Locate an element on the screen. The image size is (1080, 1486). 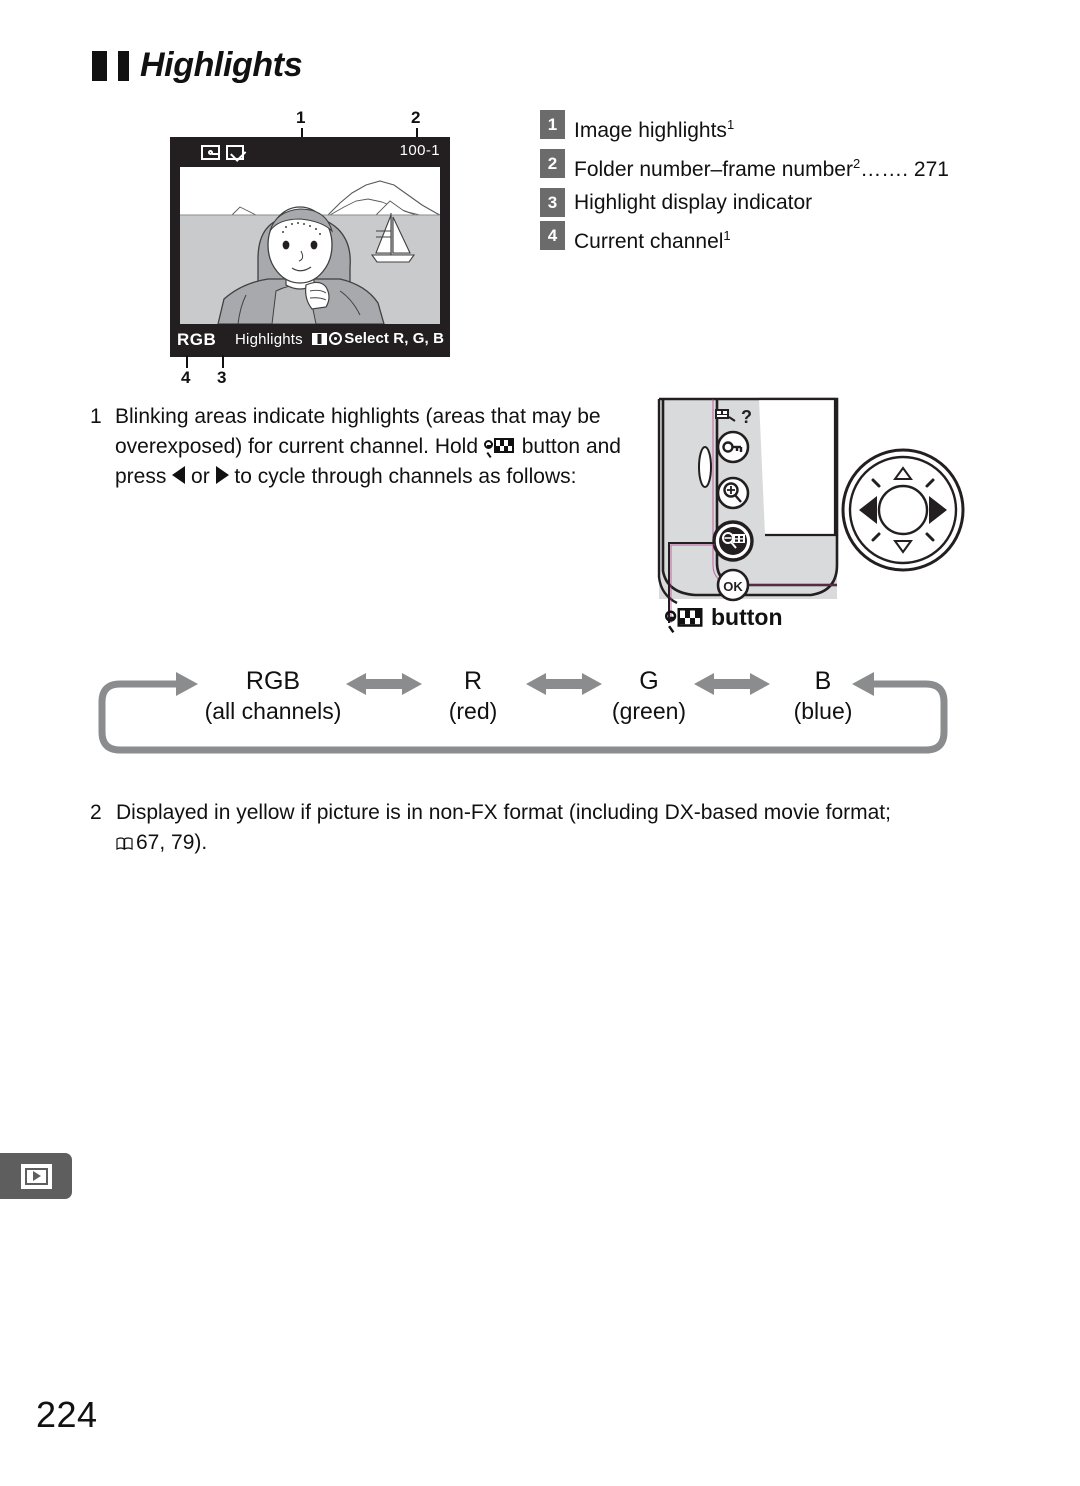
callout-number-3: 3 is located at coordinates (222, 377).